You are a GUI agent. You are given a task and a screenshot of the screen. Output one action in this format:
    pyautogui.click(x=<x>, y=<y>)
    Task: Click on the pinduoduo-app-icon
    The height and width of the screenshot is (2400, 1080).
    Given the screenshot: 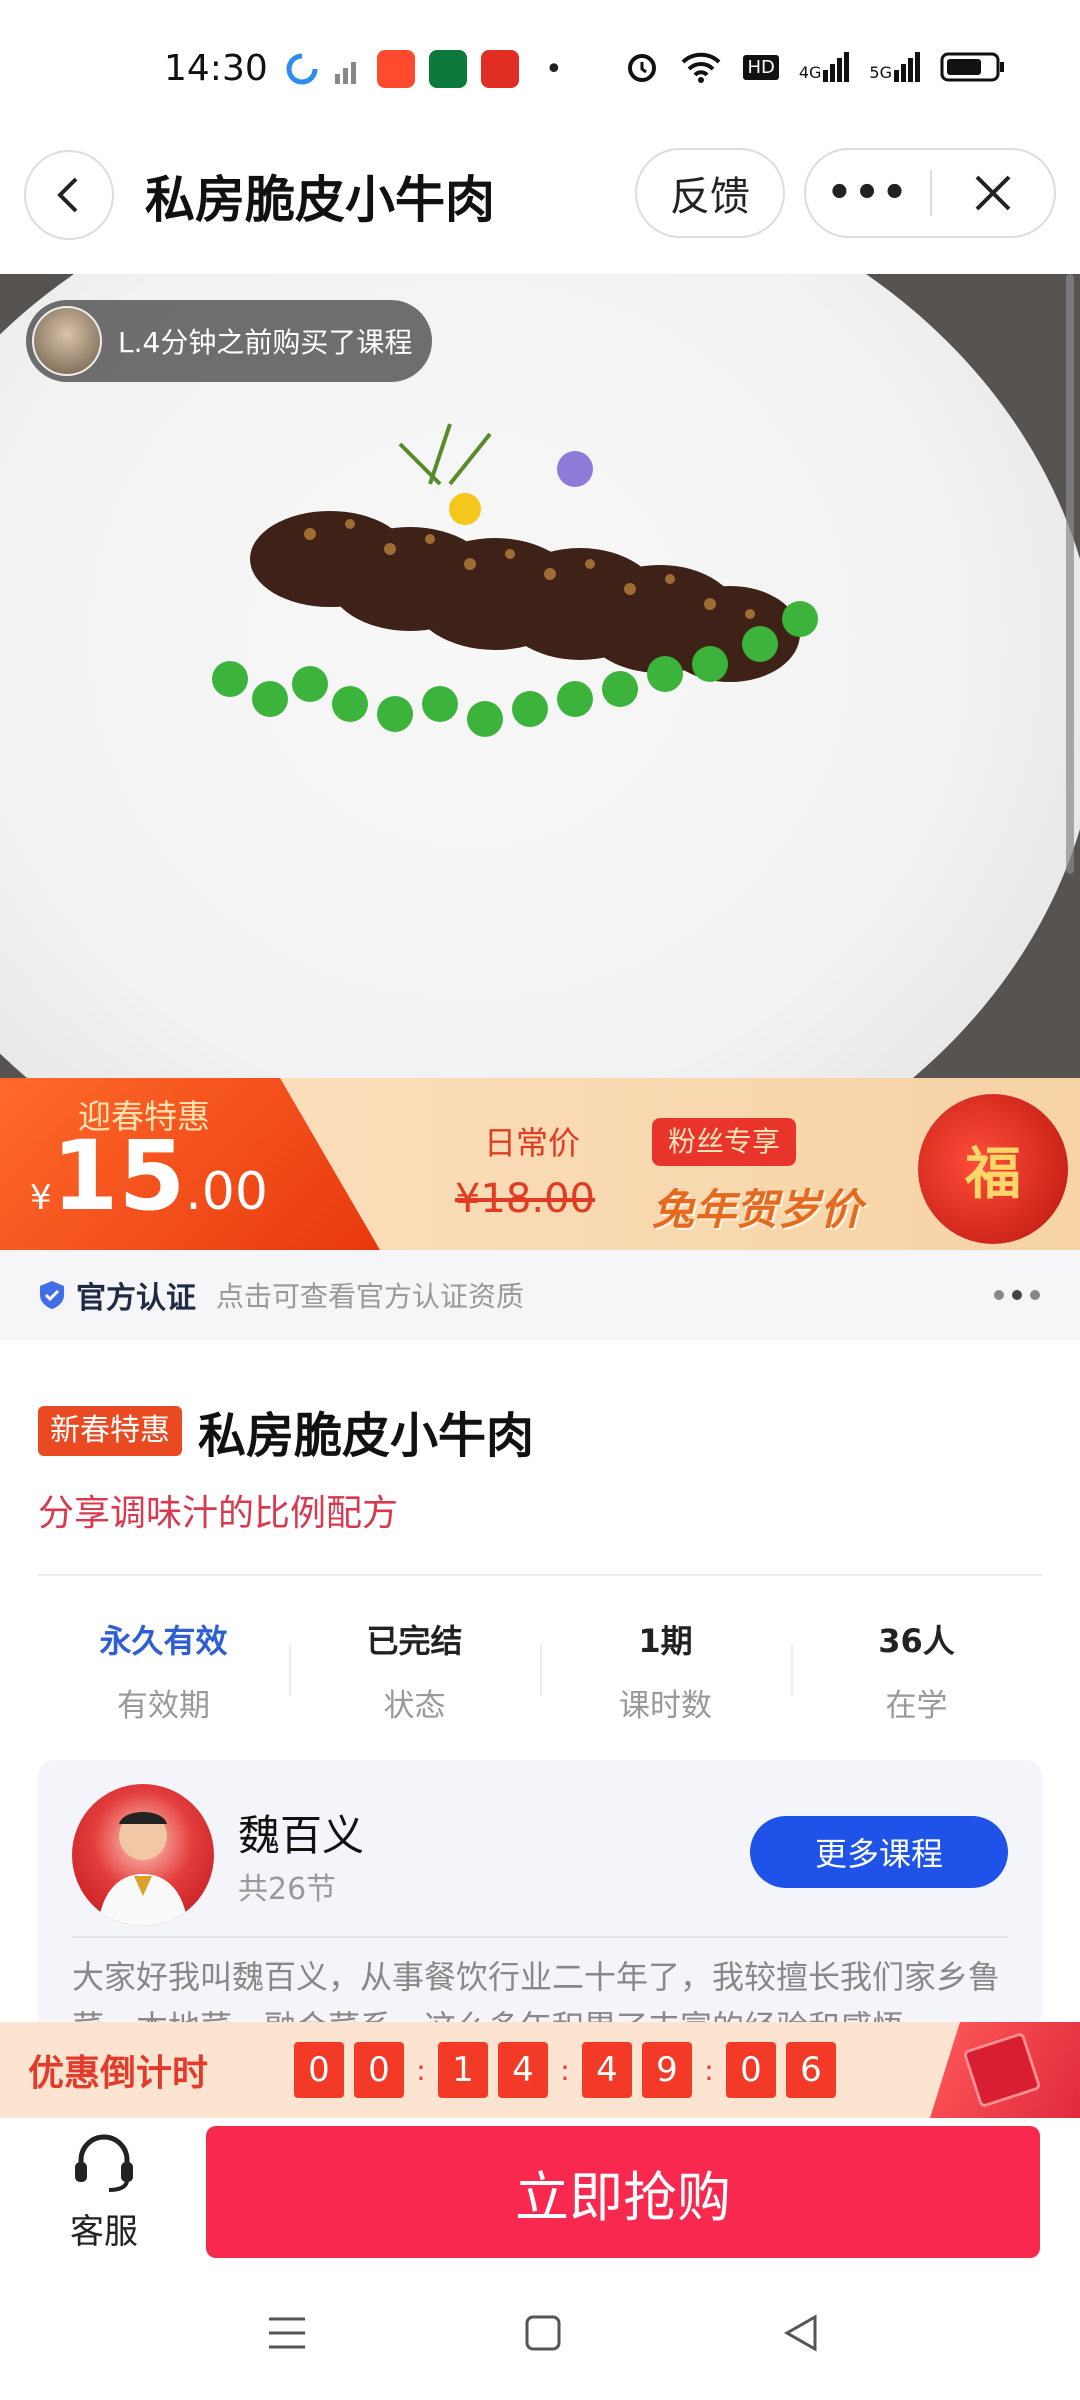 What is the action you would take?
    pyautogui.click(x=500, y=69)
    